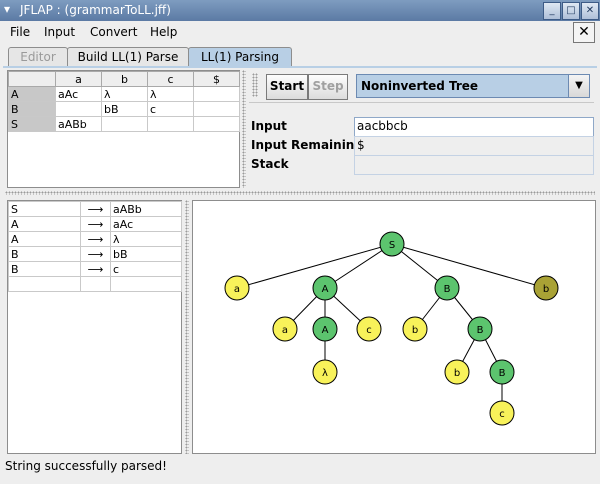  I want to click on production-lhs, so click(44, 284).